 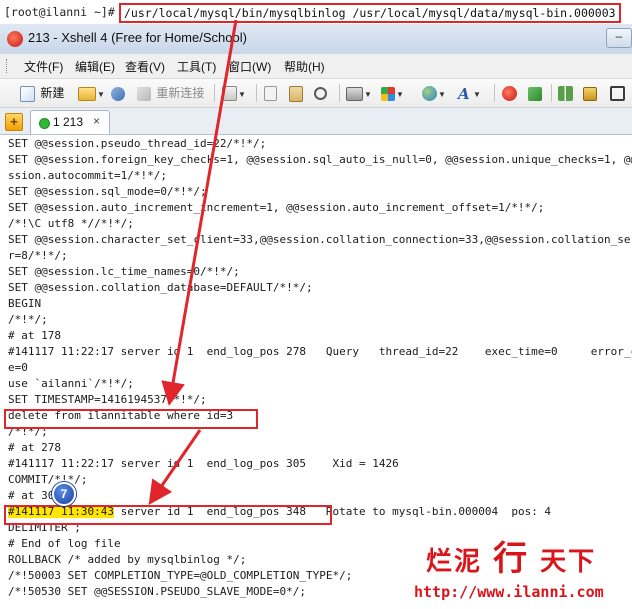 What do you see at coordinates (145, 66) in the screenshot?
I see `menu-view: 查看(V)` at bounding box center [145, 66].